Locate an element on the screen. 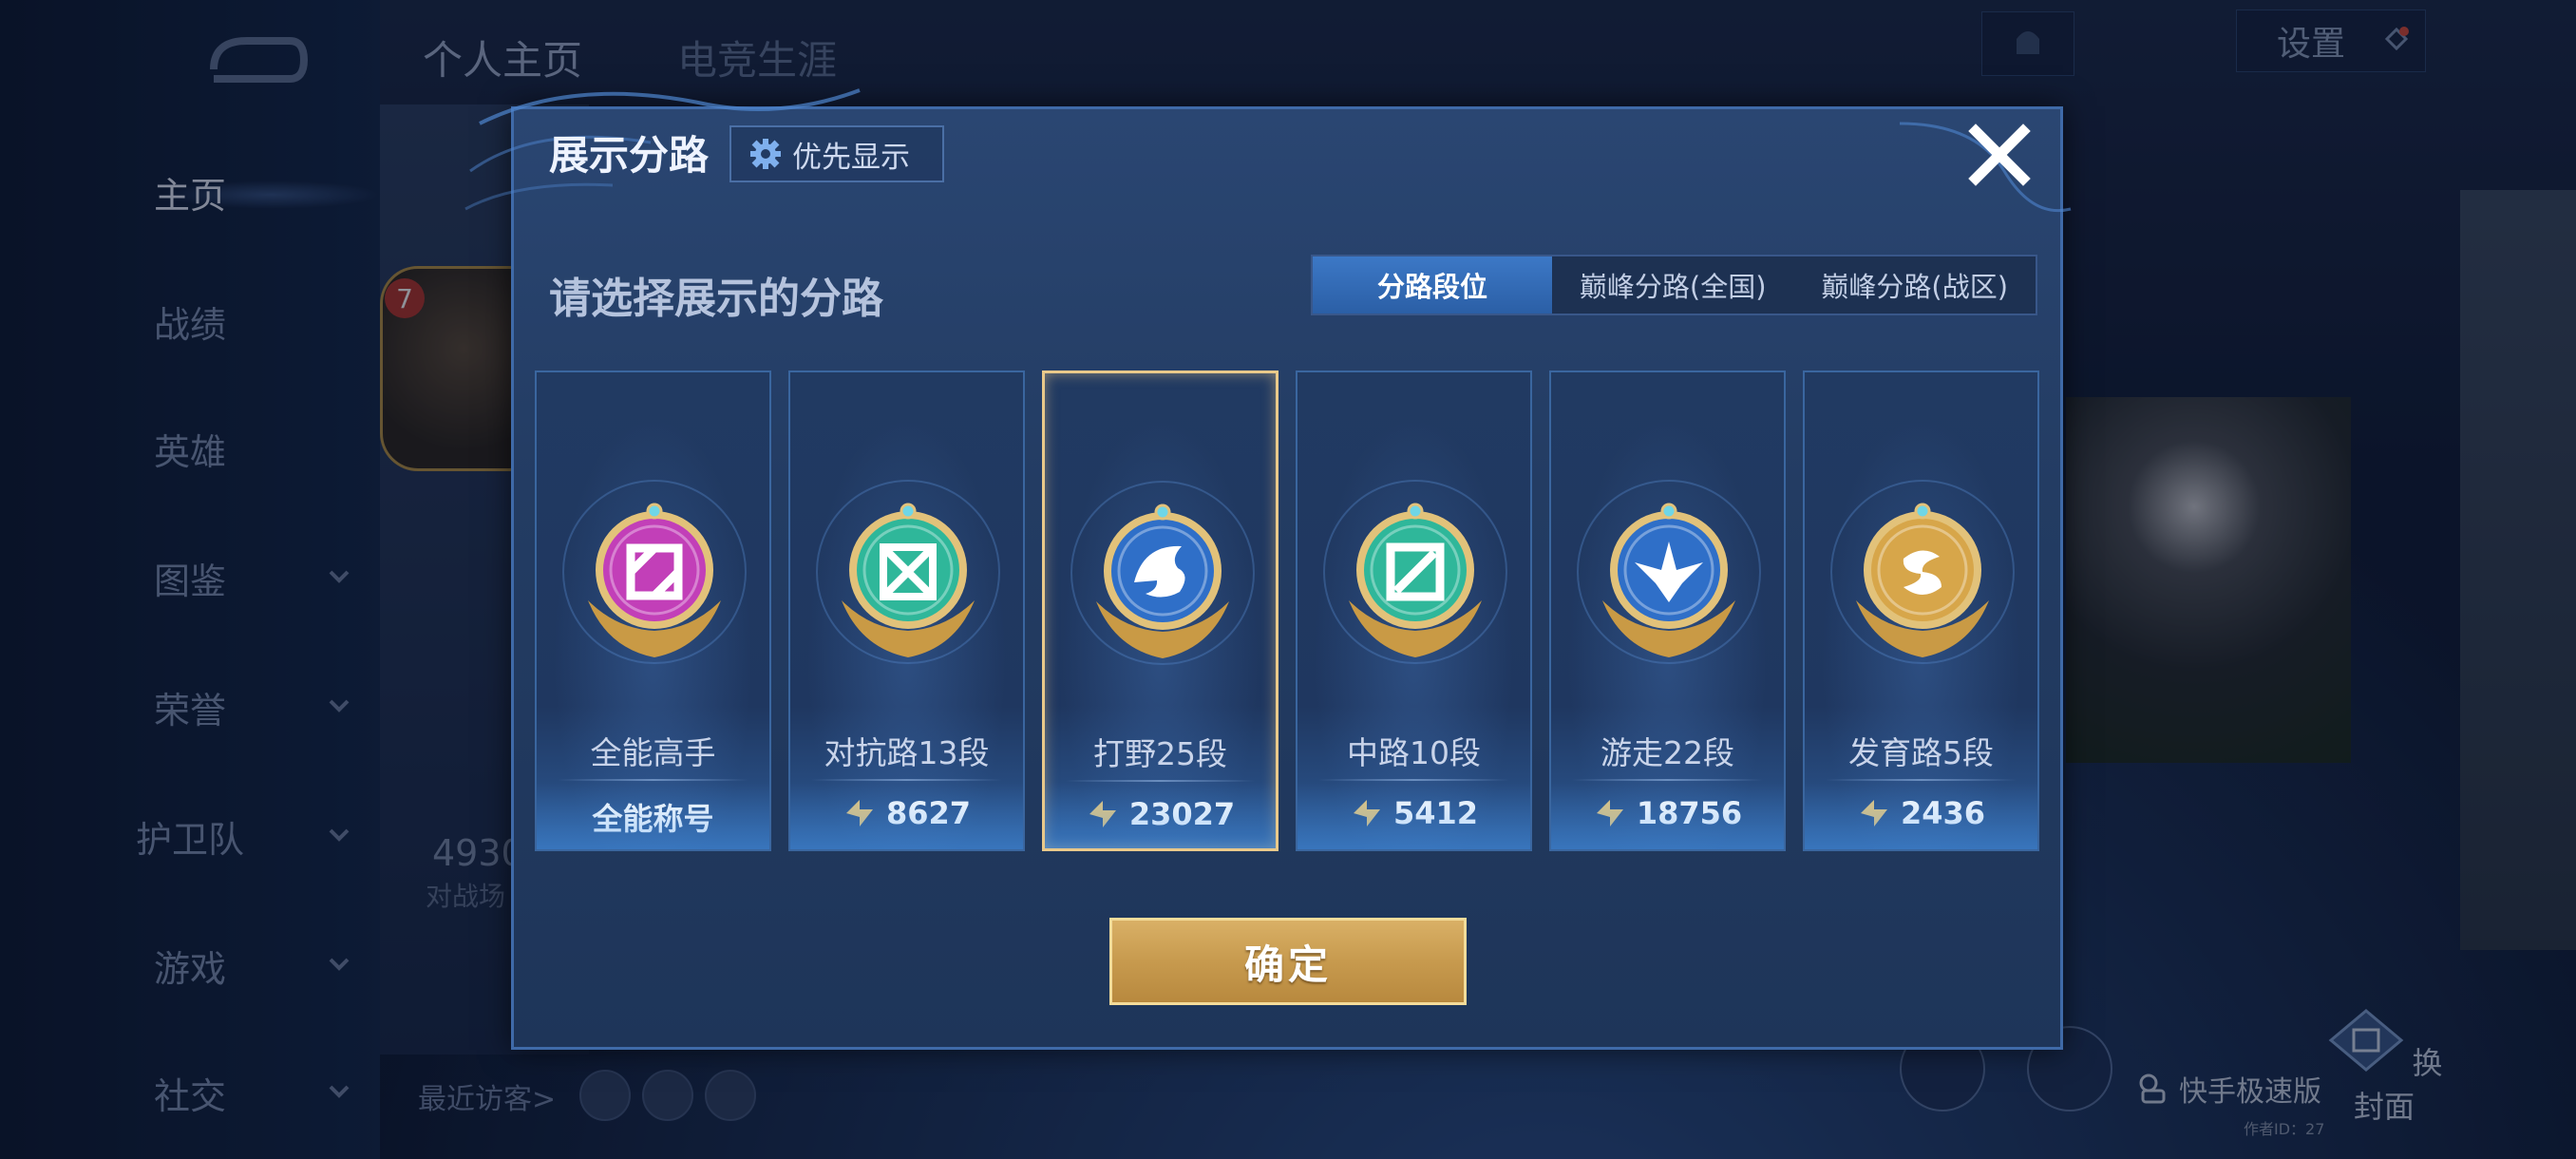 The image size is (2576, 1159). lane-card: 全能高手全能称号 is located at coordinates (653, 610).